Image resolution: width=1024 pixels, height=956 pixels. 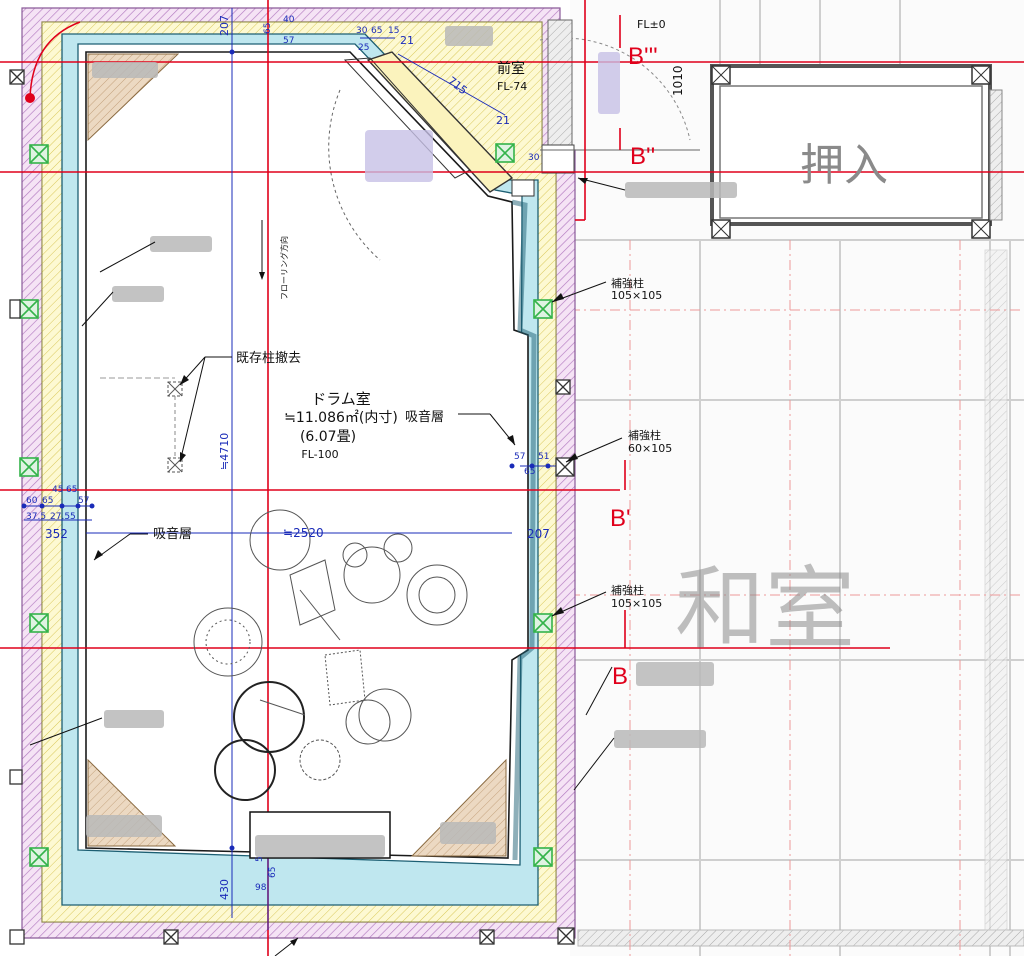 What do you see at coordinates (643, 56) in the screenshot?
I see `section-mark-b3: B'''` at bounding box center [643, 56].